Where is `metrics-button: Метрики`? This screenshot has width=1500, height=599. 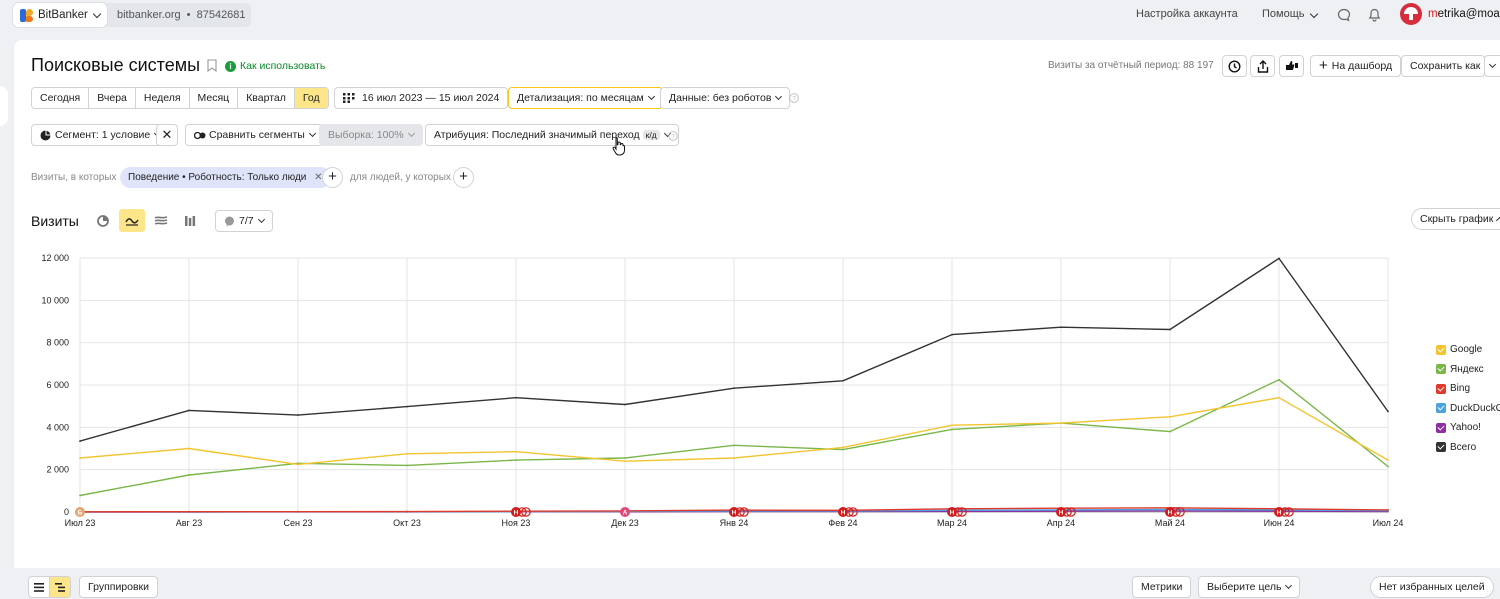 metrics-button: Метрики is located at coordinates (1162, 587).